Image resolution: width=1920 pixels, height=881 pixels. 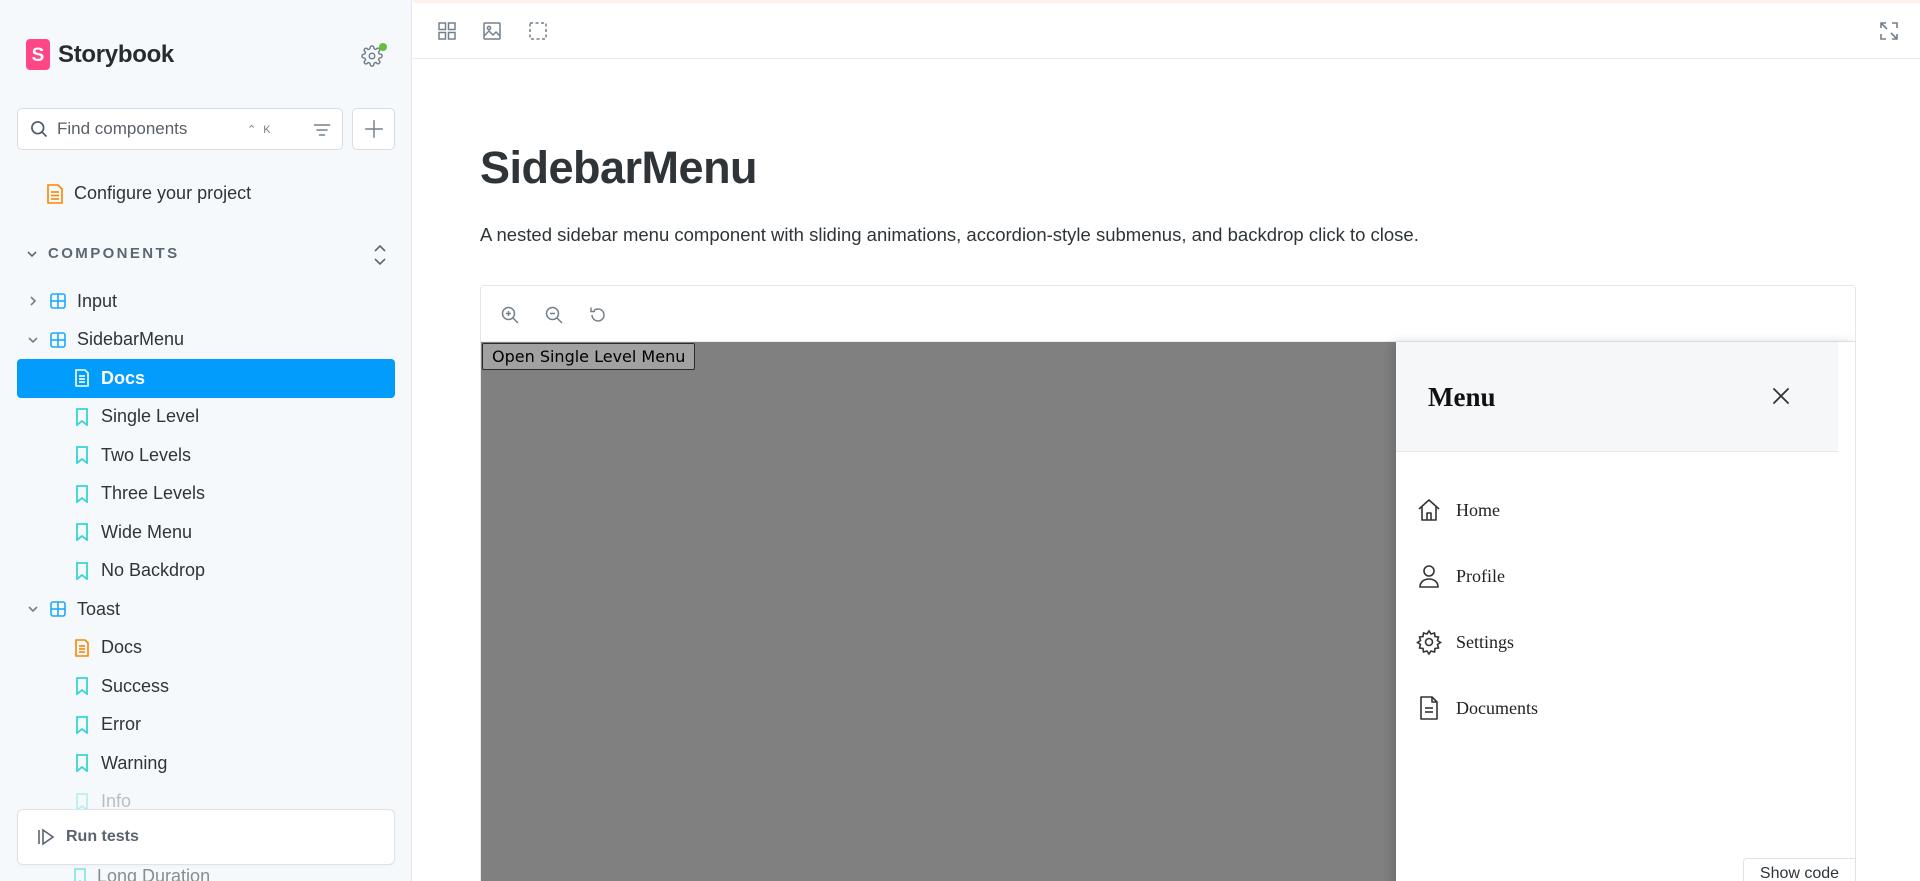 I want to click on configure-project-label: Configure your project, so click(x=163, y=193).